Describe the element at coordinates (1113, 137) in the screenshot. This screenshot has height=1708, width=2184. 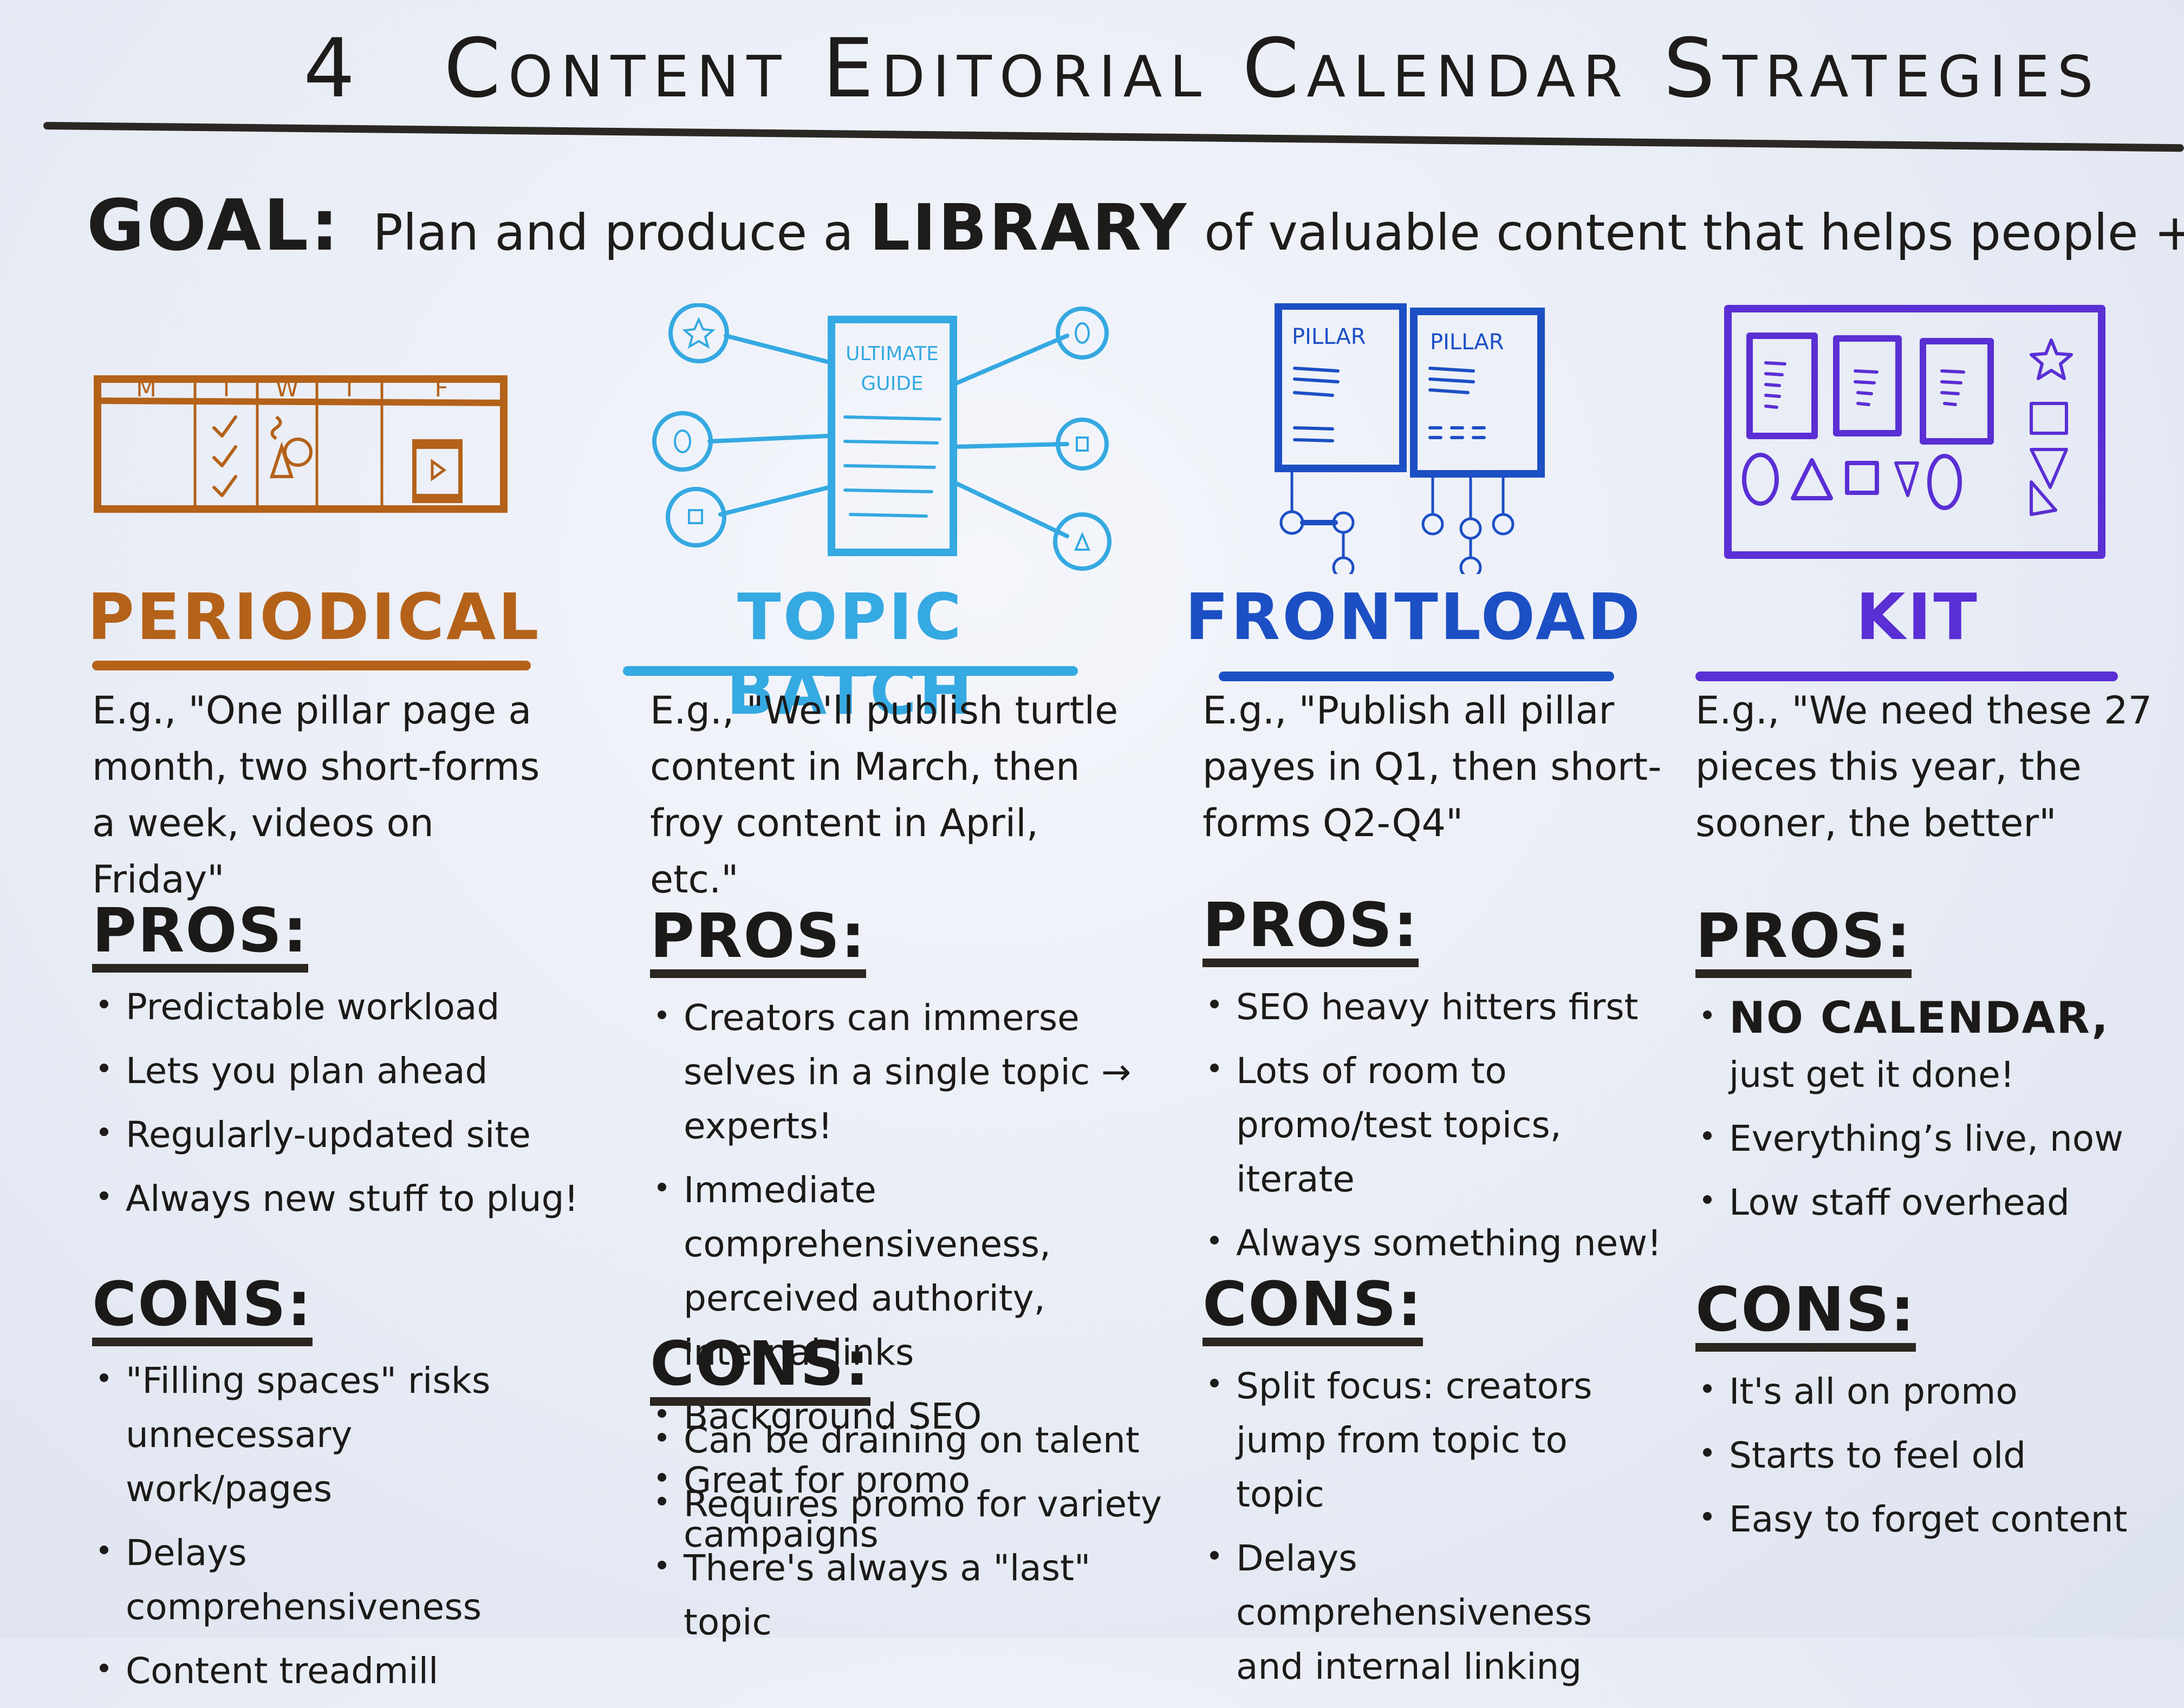
I see `title-divider` at that location.